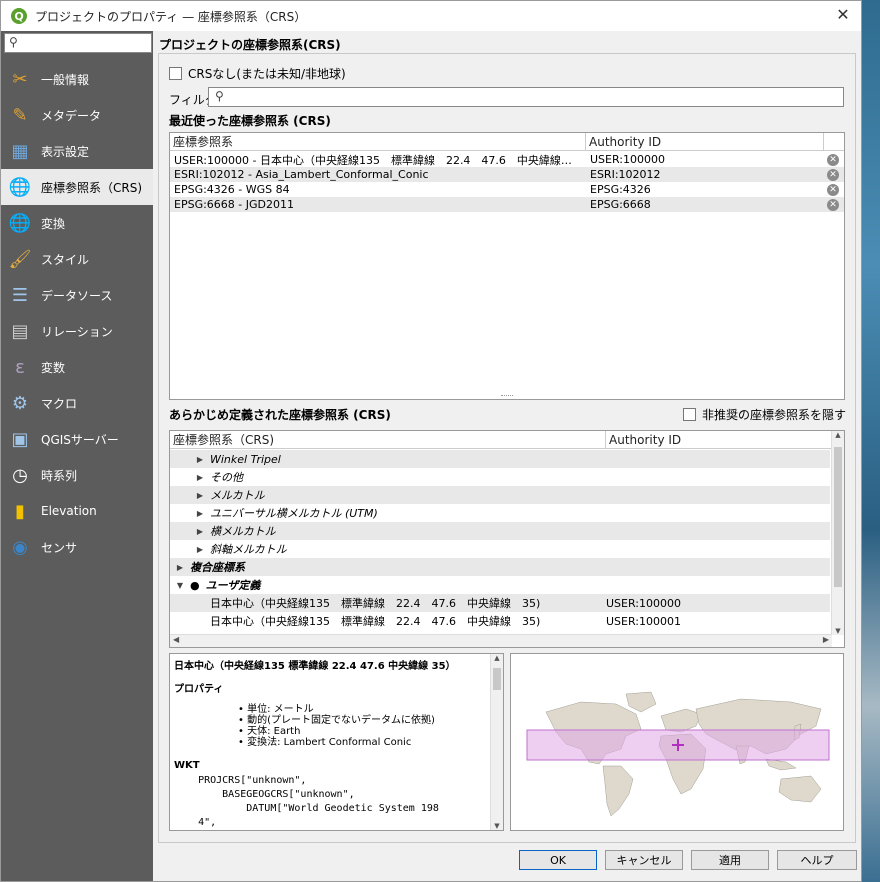 The height and width of the screenshot is (882, 880). I want to click on authority-id-cell: USER:100000, so click(643, 603).